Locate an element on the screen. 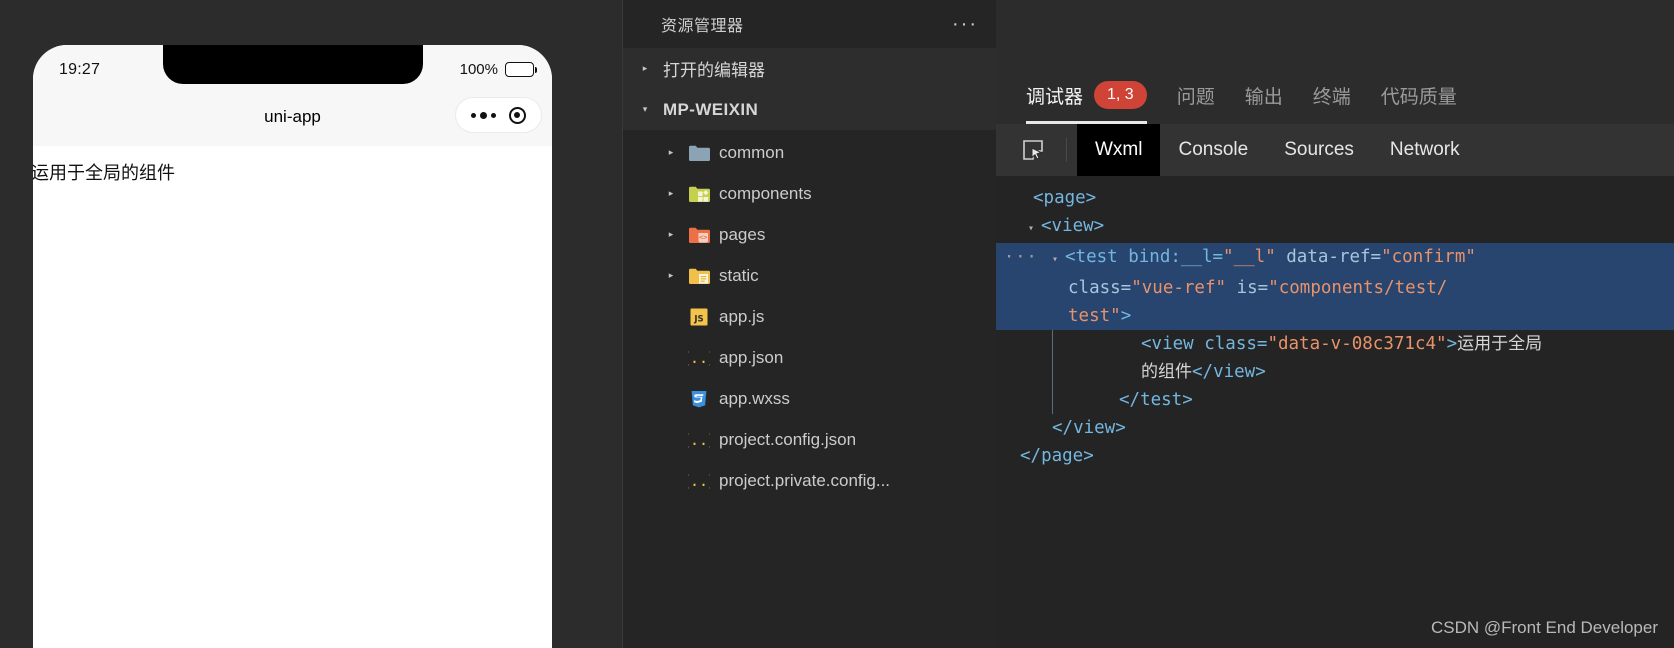  attr-data-v-value: "data-v-08c371c4" is located at coordinates (1357, 344).